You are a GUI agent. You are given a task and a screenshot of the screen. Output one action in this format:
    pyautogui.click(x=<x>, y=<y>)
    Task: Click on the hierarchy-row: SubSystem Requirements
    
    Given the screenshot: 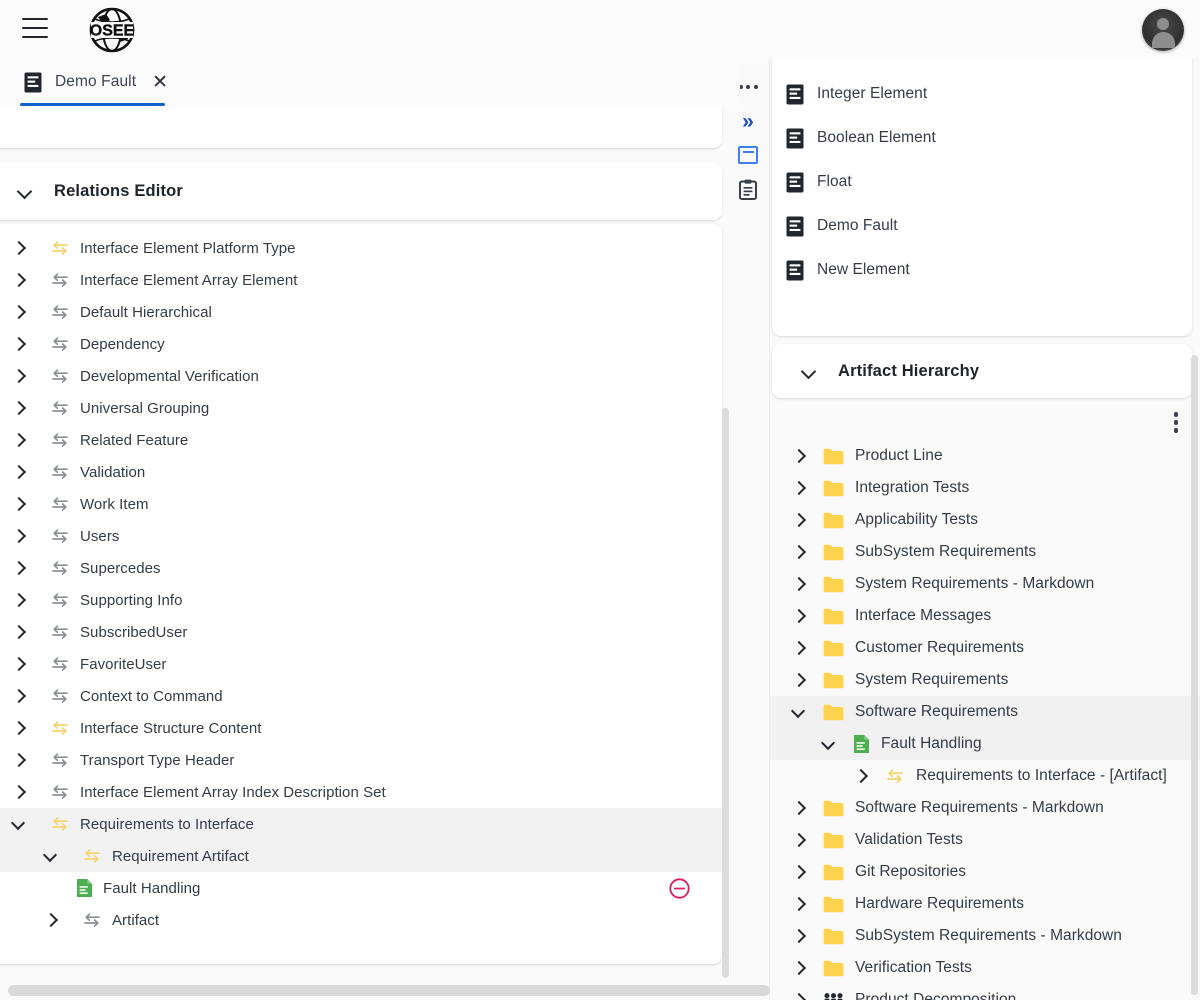 What is the action you would take?
    pyautogui.click(x=985, y=552)
    